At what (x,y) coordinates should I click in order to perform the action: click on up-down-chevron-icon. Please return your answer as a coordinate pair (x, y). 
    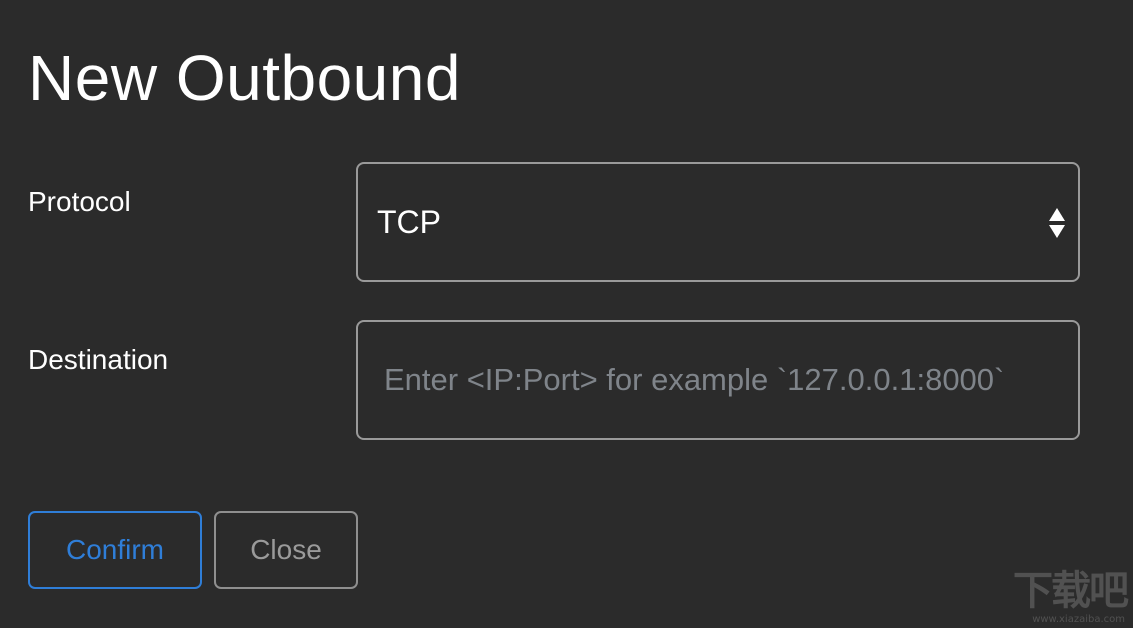
    Looking at the image, I should click on (1058, 224).